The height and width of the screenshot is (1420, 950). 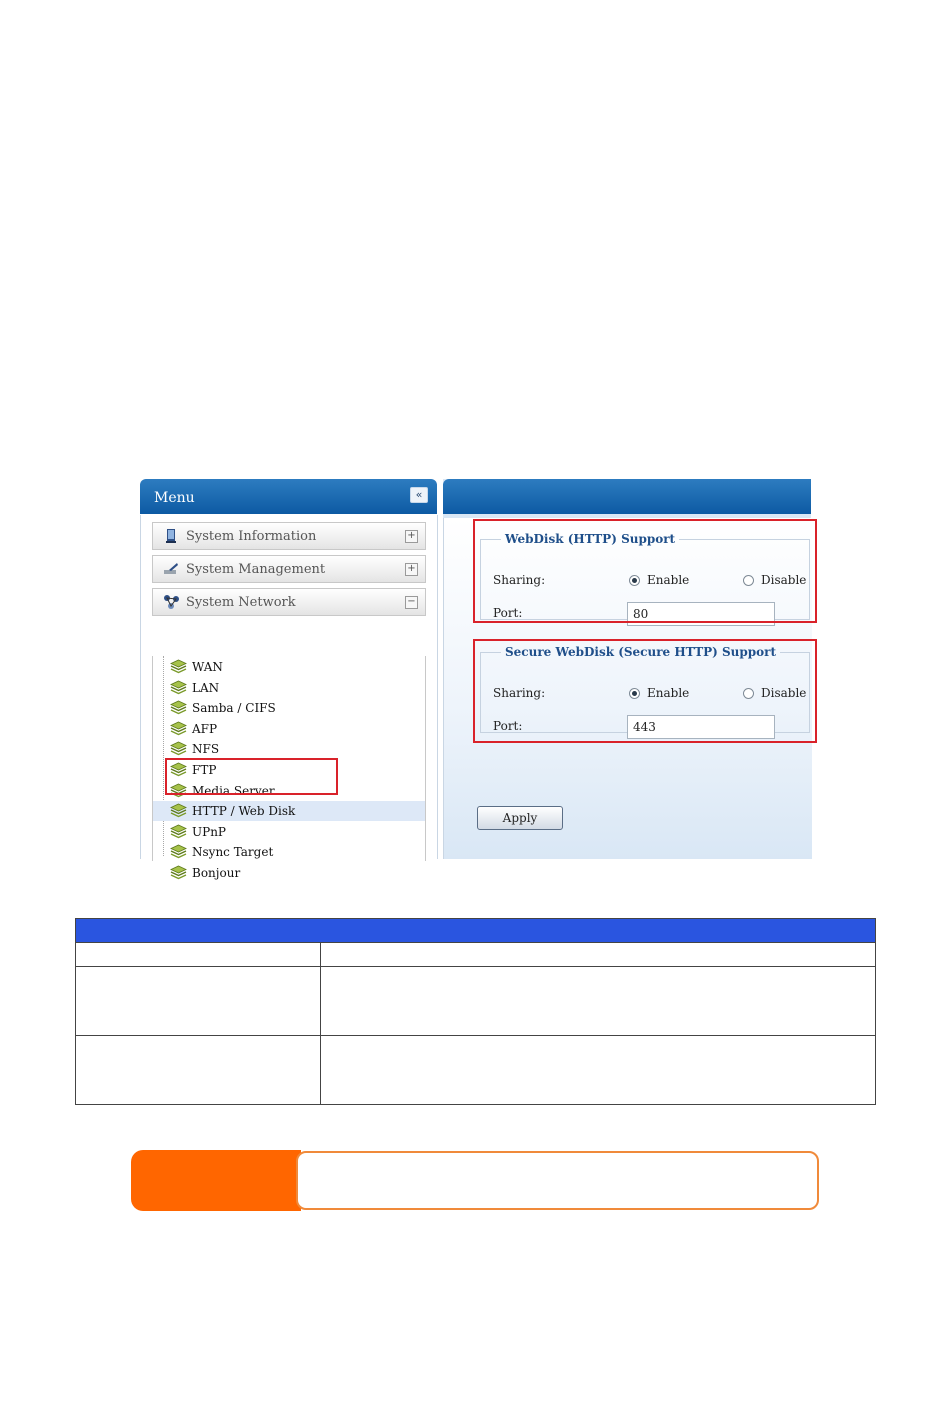 What do you see at coordinates (209, 831) in the screenshot?
I see `sidebar-item-label: UPnP` at bounding box center [209, 831].